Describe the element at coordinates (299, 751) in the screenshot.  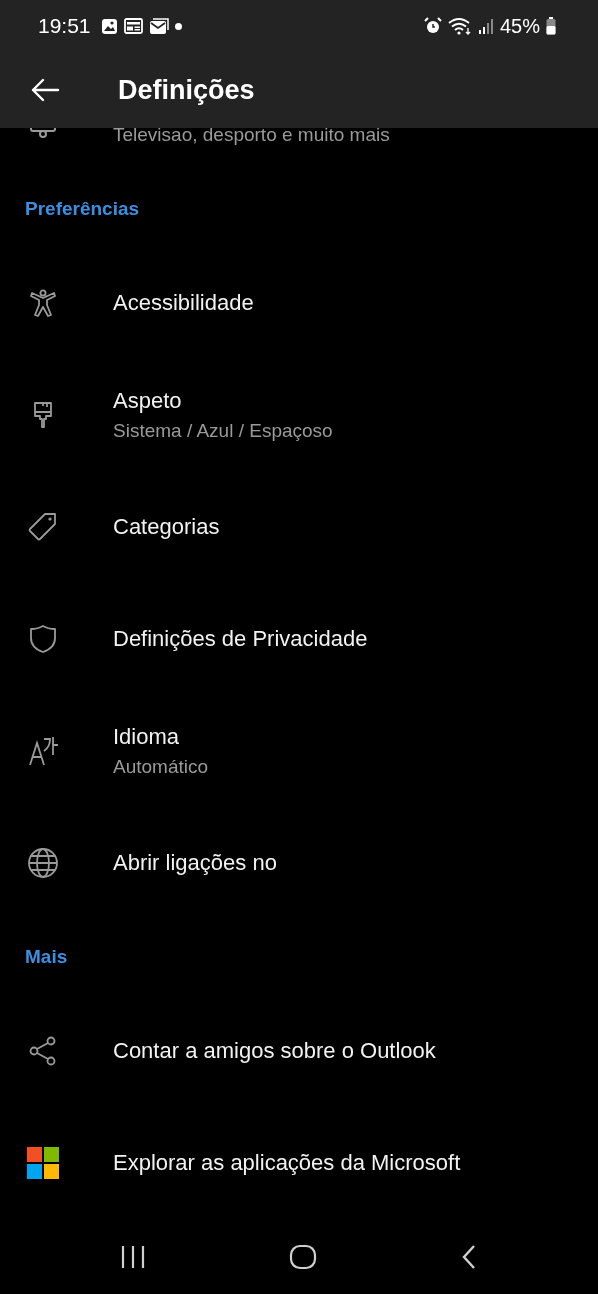
I see `settings-item: Idioma Automático` at that location.